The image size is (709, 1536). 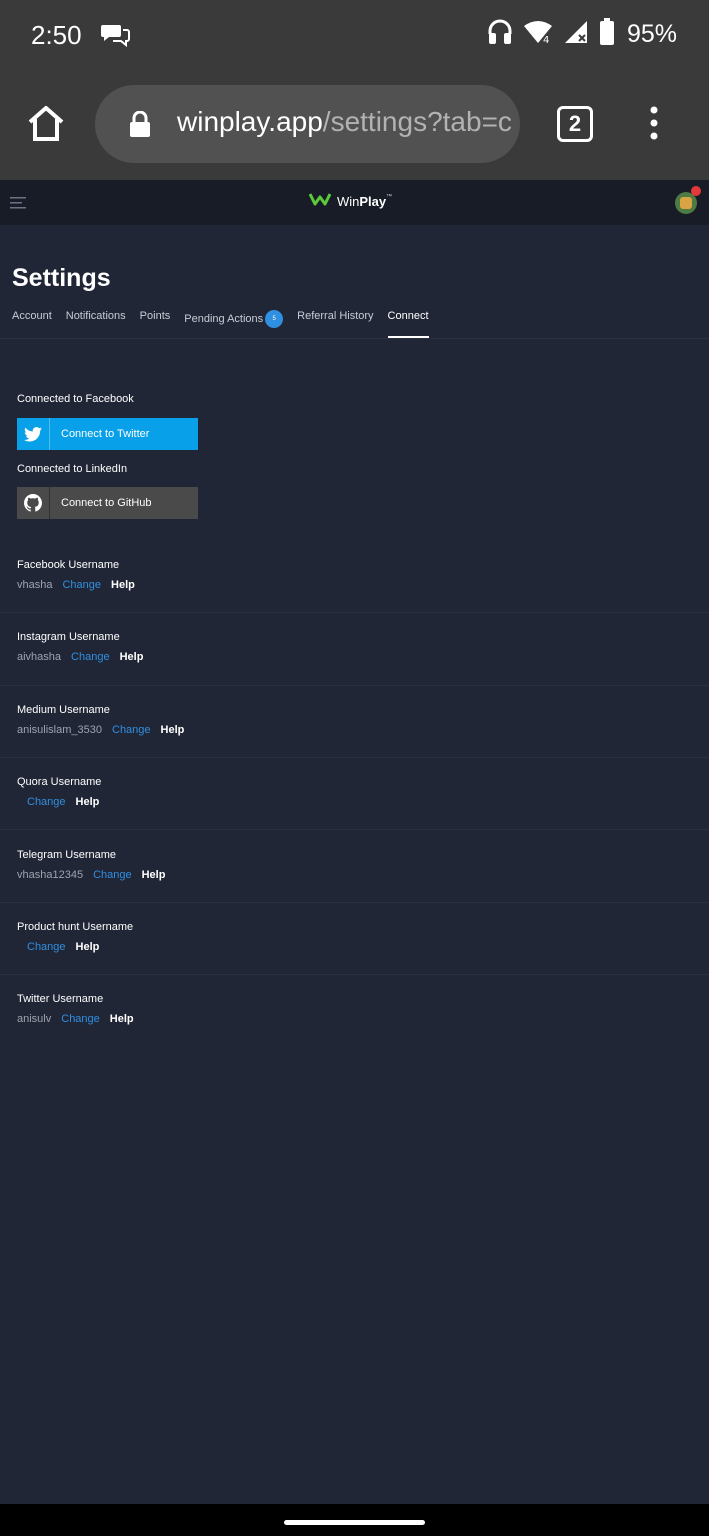 I want to click on avatar-image, so click(x=686, y=203).